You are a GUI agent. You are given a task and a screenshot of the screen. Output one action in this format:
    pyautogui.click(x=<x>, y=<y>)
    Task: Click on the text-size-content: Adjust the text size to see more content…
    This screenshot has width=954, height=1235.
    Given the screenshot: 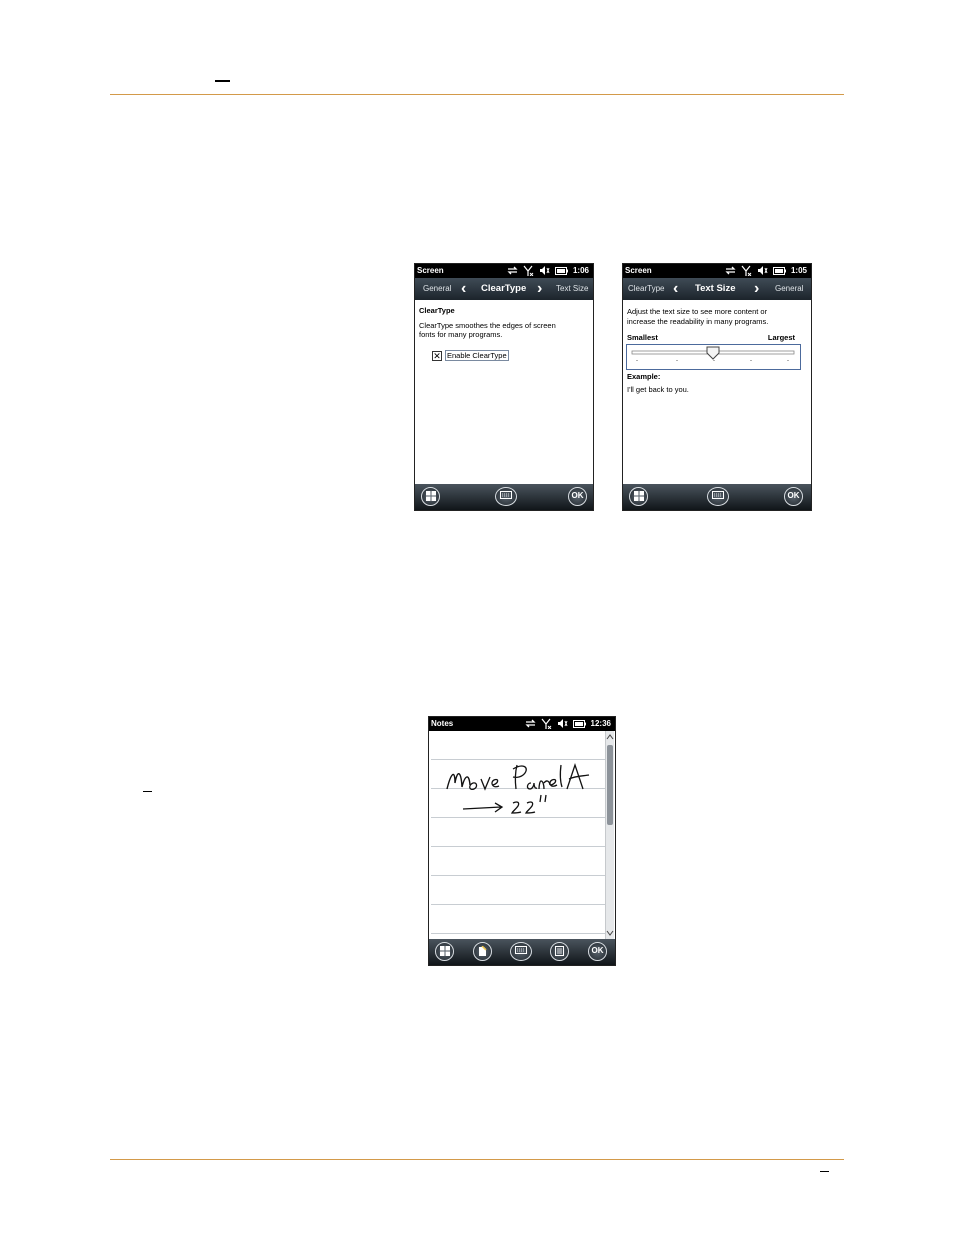 What is the action you would take?
    pyautogui.click(x=717, y=316)
    